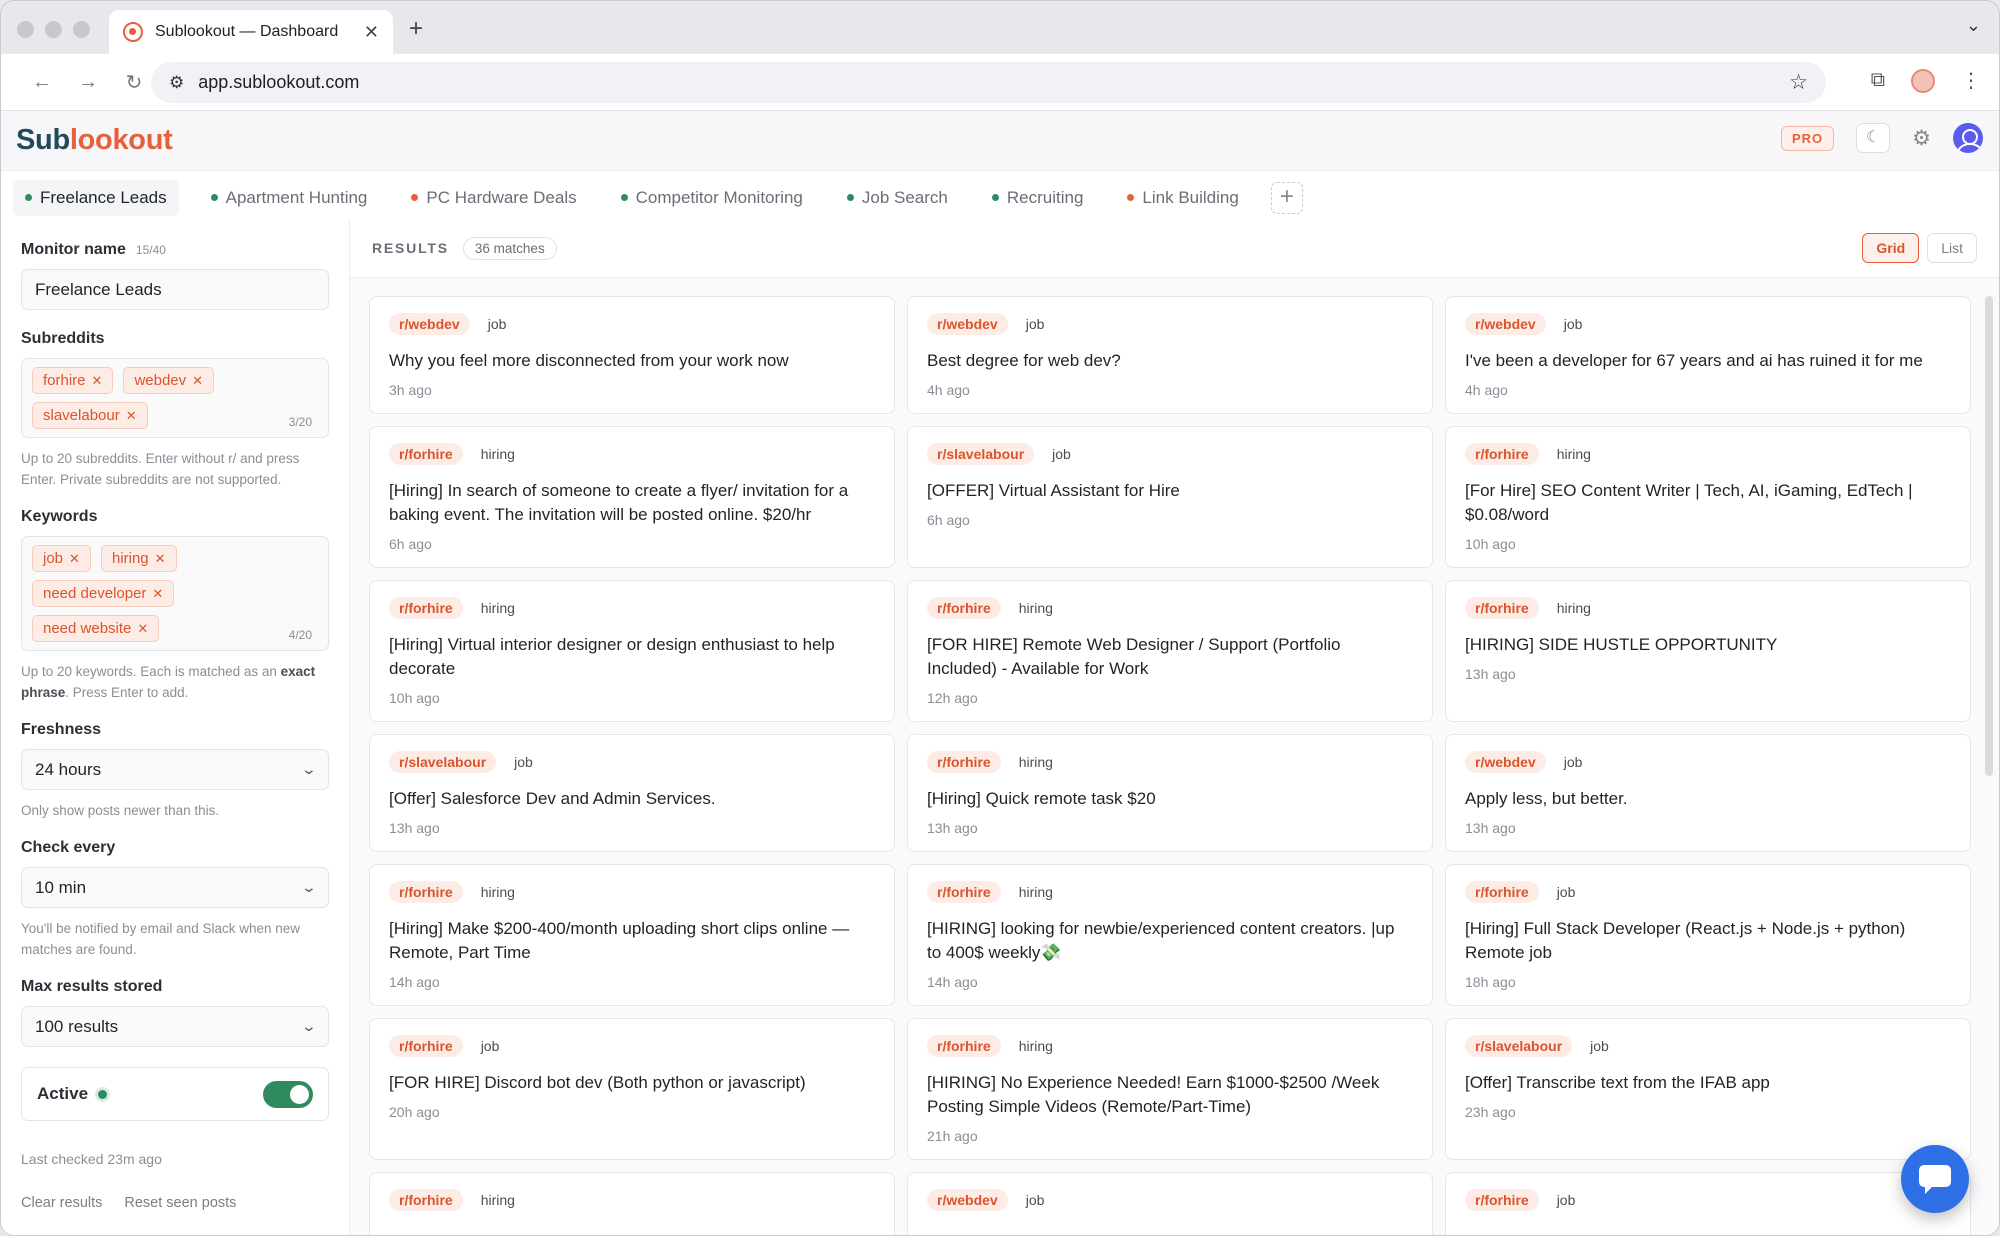  I want to click on clear-results-link: Clear results, so click(61, 1203).